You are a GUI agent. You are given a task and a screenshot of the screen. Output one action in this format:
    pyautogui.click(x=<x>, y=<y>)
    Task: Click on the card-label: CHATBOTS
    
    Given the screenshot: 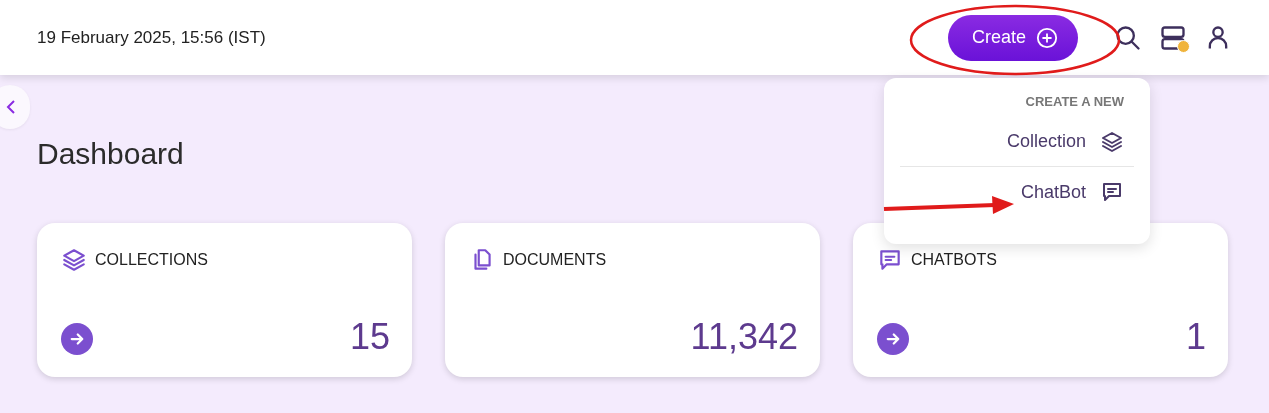 What is the action you would take?
    pyautogui.click(x=954, y=260)
    